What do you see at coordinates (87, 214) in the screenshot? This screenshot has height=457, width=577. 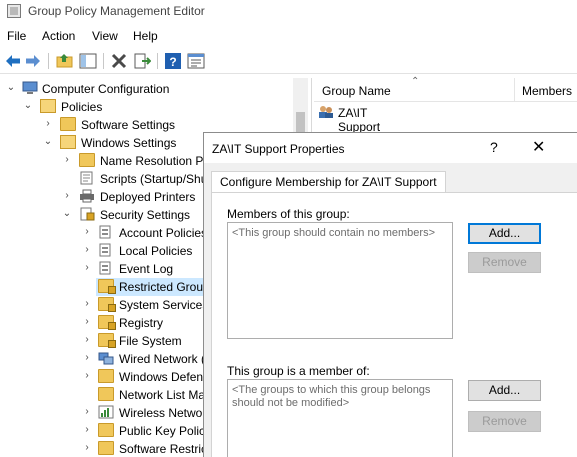 I see `security-settings-icon` at bounding box center [87, 214].